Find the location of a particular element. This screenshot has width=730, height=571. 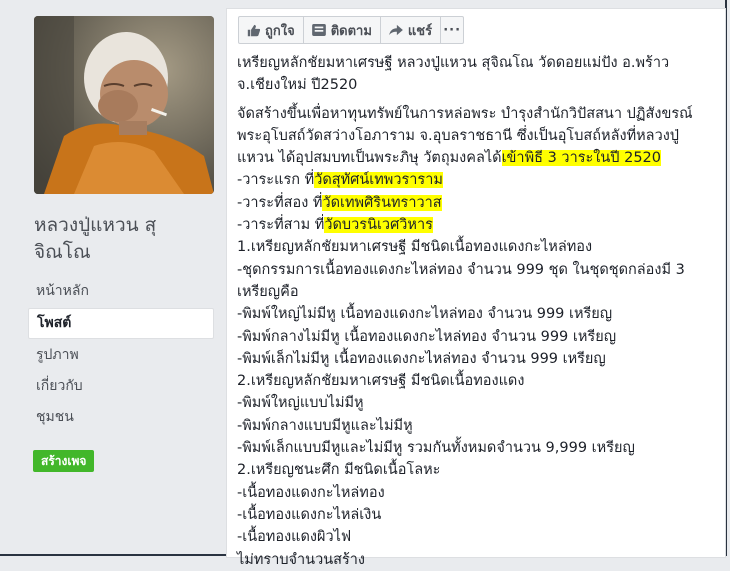

rss-feed-icon is located at coordinates (318, 30).